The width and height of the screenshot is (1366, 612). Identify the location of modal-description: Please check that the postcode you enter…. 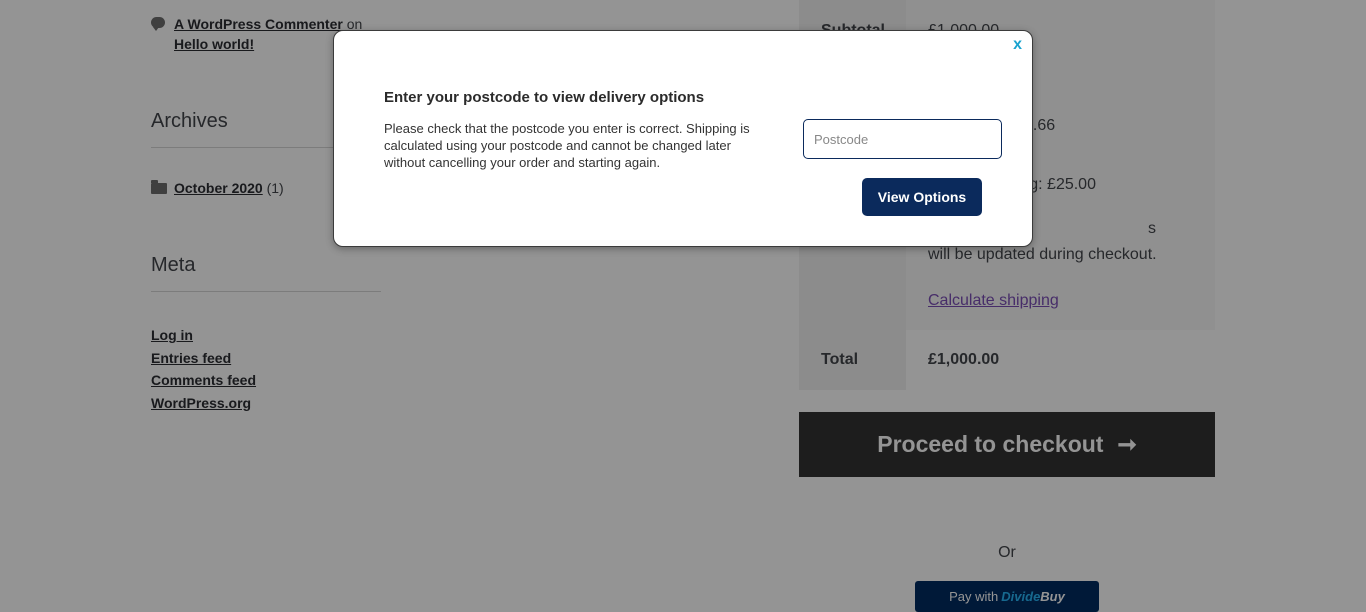
(567, 145).